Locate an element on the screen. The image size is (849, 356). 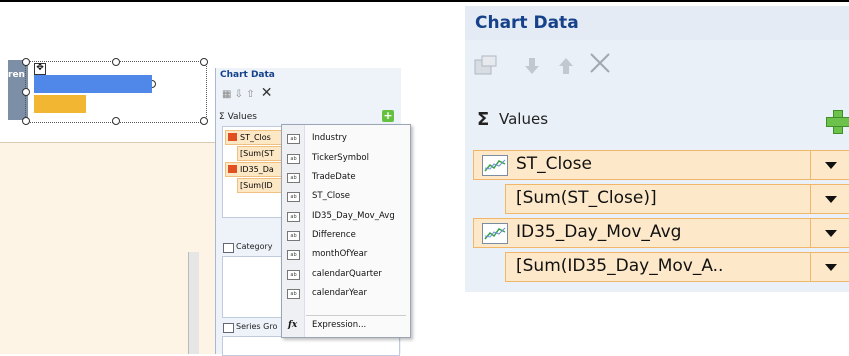
value-expression-label: [Sum(ID35_Day_Mov_A.. is located at coordinates (620, 266).